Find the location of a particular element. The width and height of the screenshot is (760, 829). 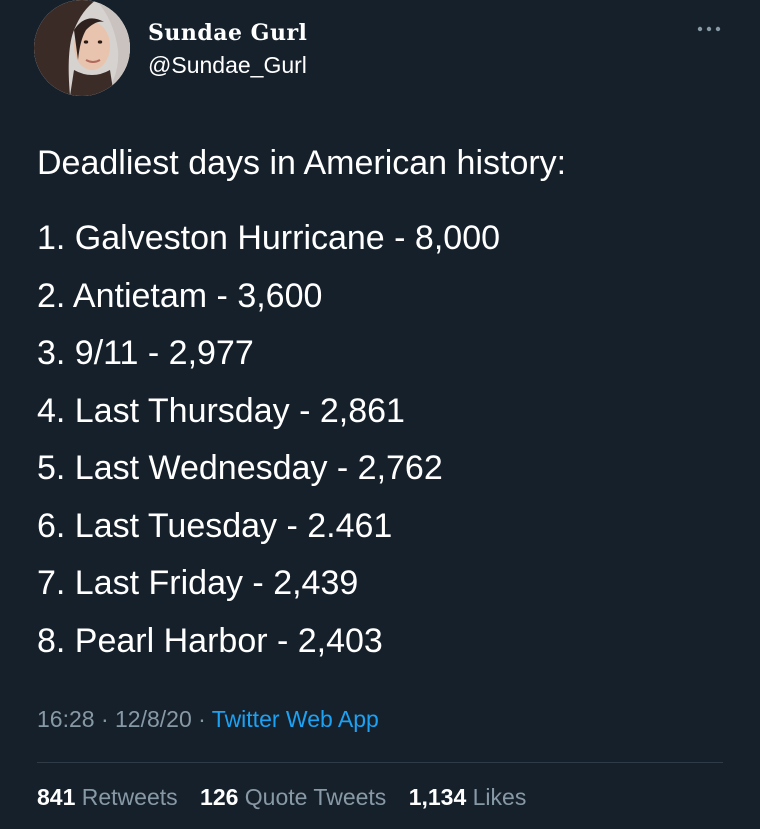

divider is located at coordinates (380, 762).